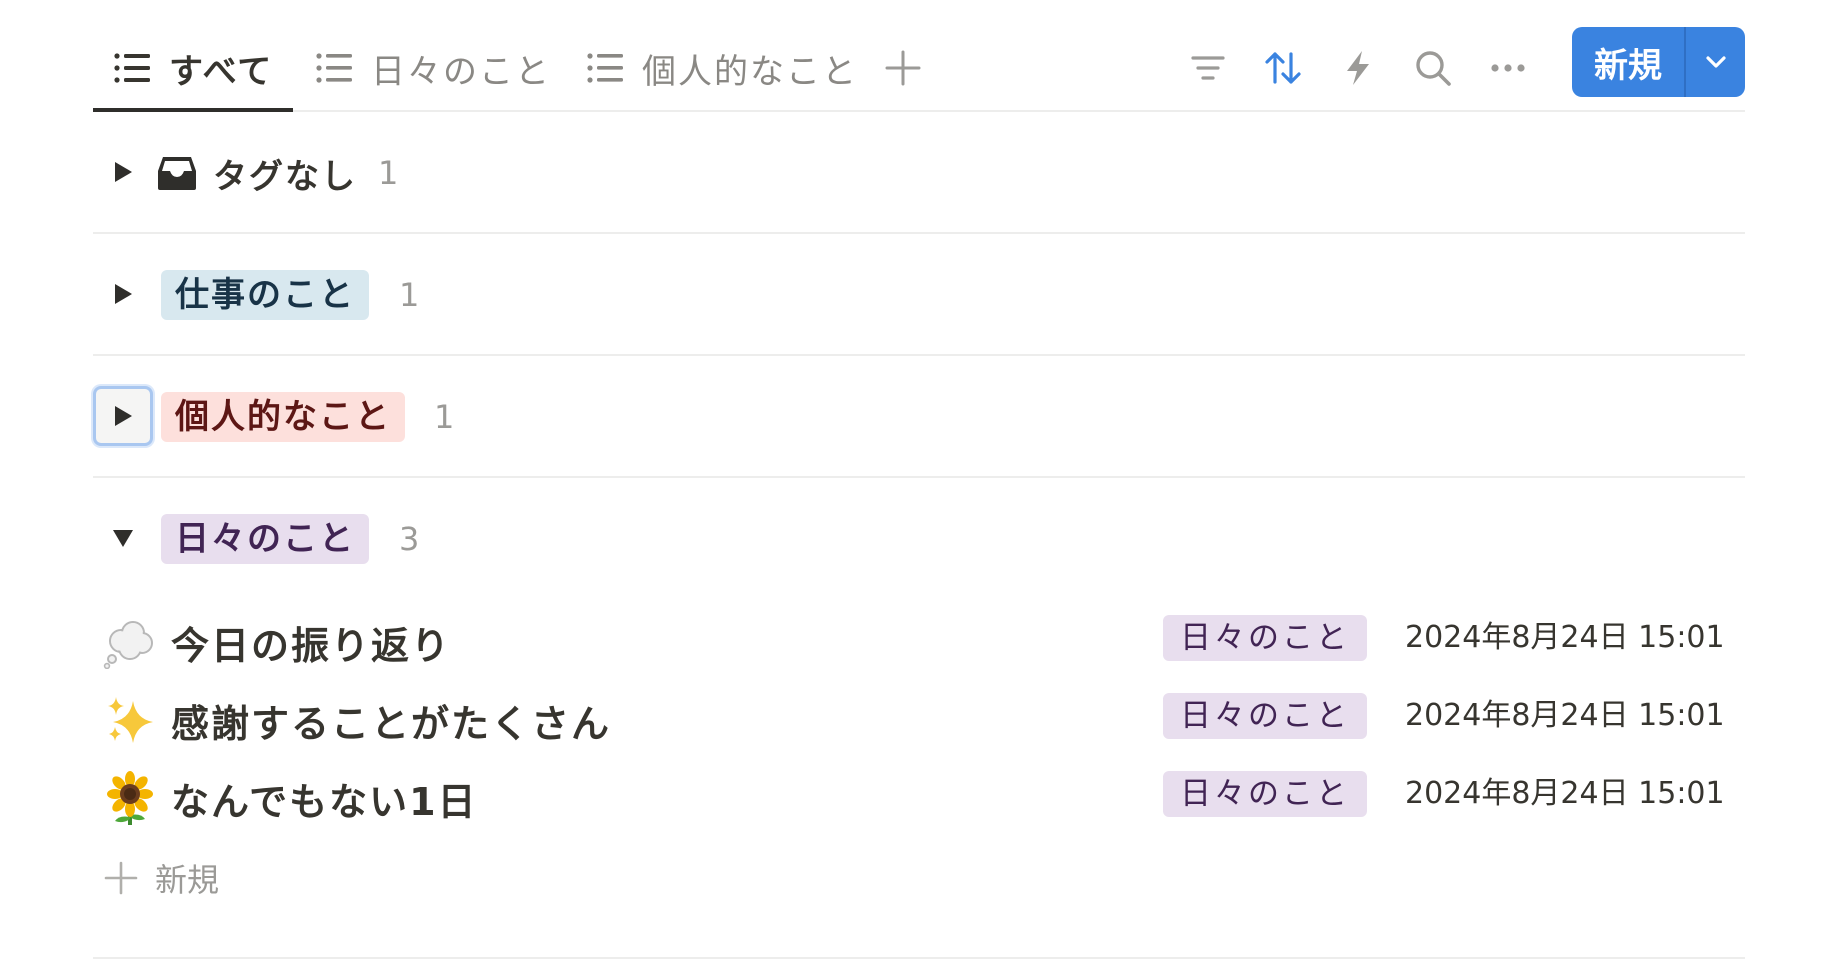  I want to click on triangle-down-icon, so click(123, 538).